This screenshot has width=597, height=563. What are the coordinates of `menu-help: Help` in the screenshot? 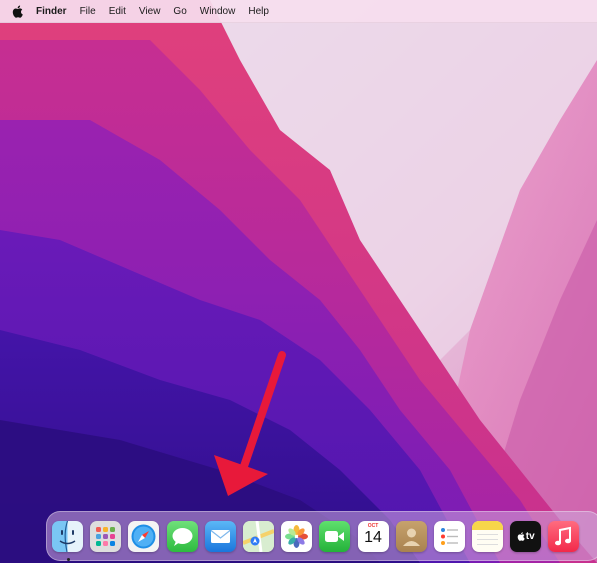 It's located at (258, 11).